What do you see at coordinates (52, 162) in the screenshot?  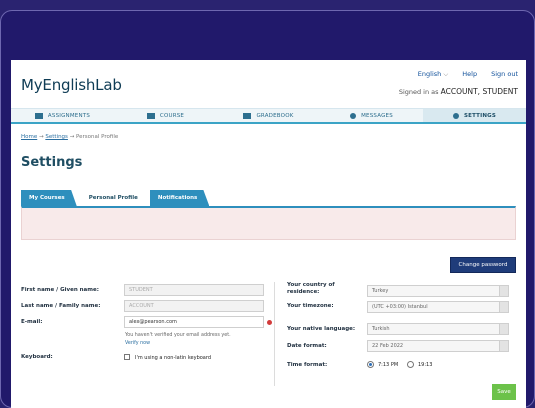 I see `page-title: Settings` at bounding box center [52, 162].